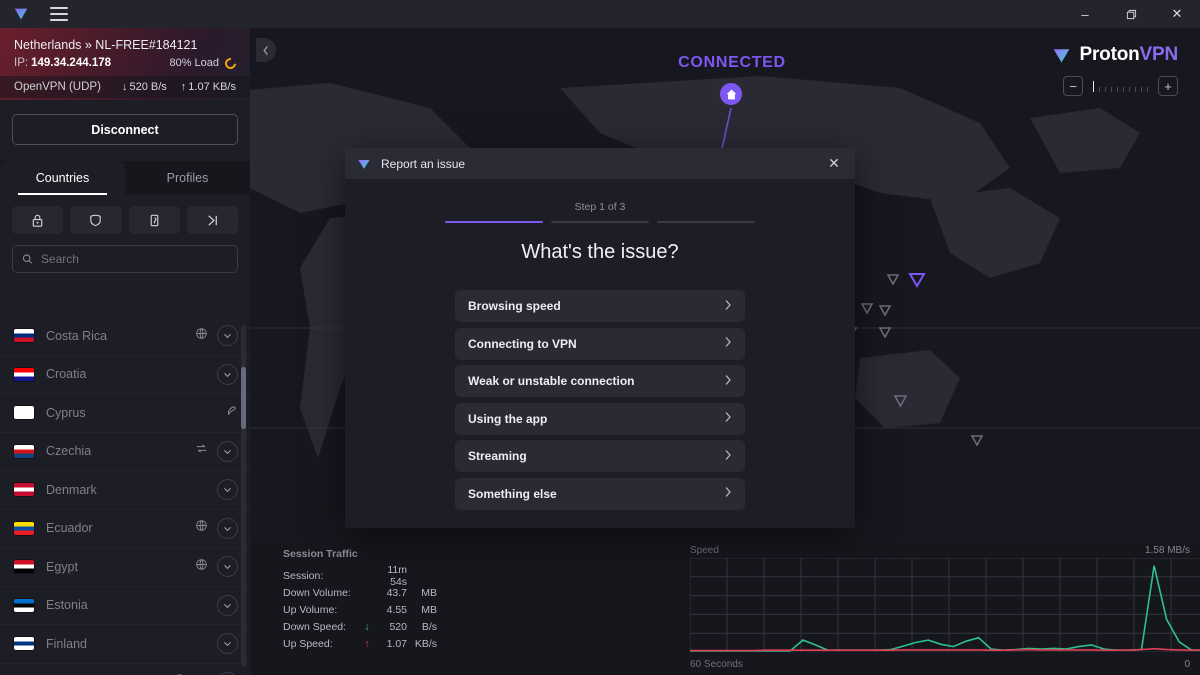  I want to click on issue-option-label: Using the app, so click(508, 418).